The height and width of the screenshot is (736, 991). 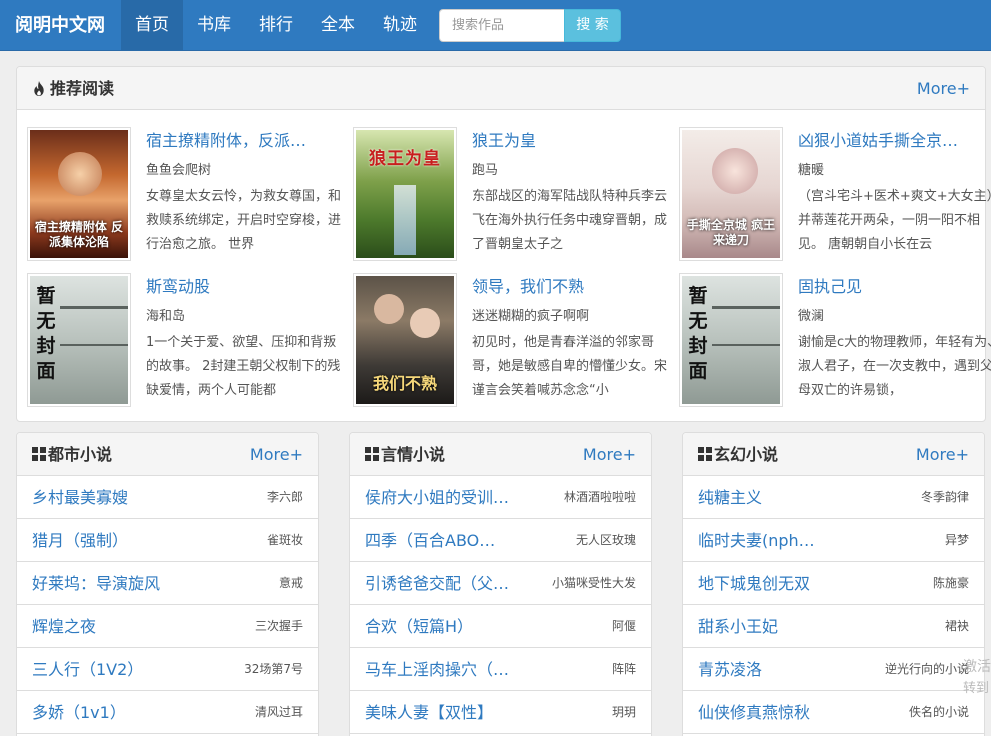 I want to click on list-item: 纯糖主义 冬季韵律, so click(x=833, y=497).